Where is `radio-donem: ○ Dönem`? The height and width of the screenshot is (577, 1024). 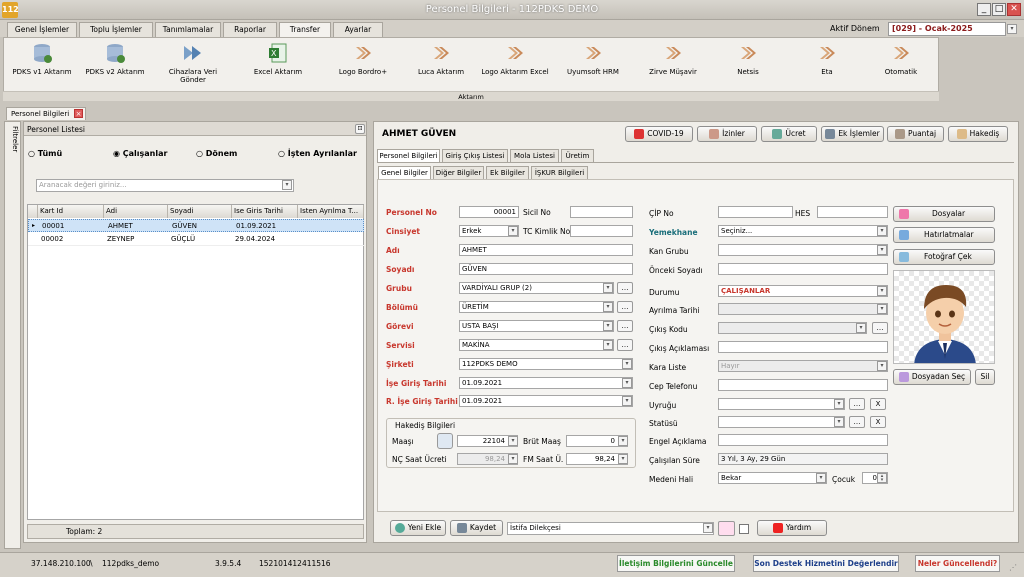 radio-donem: ○ Dönem is located at coordinates (216, 153).